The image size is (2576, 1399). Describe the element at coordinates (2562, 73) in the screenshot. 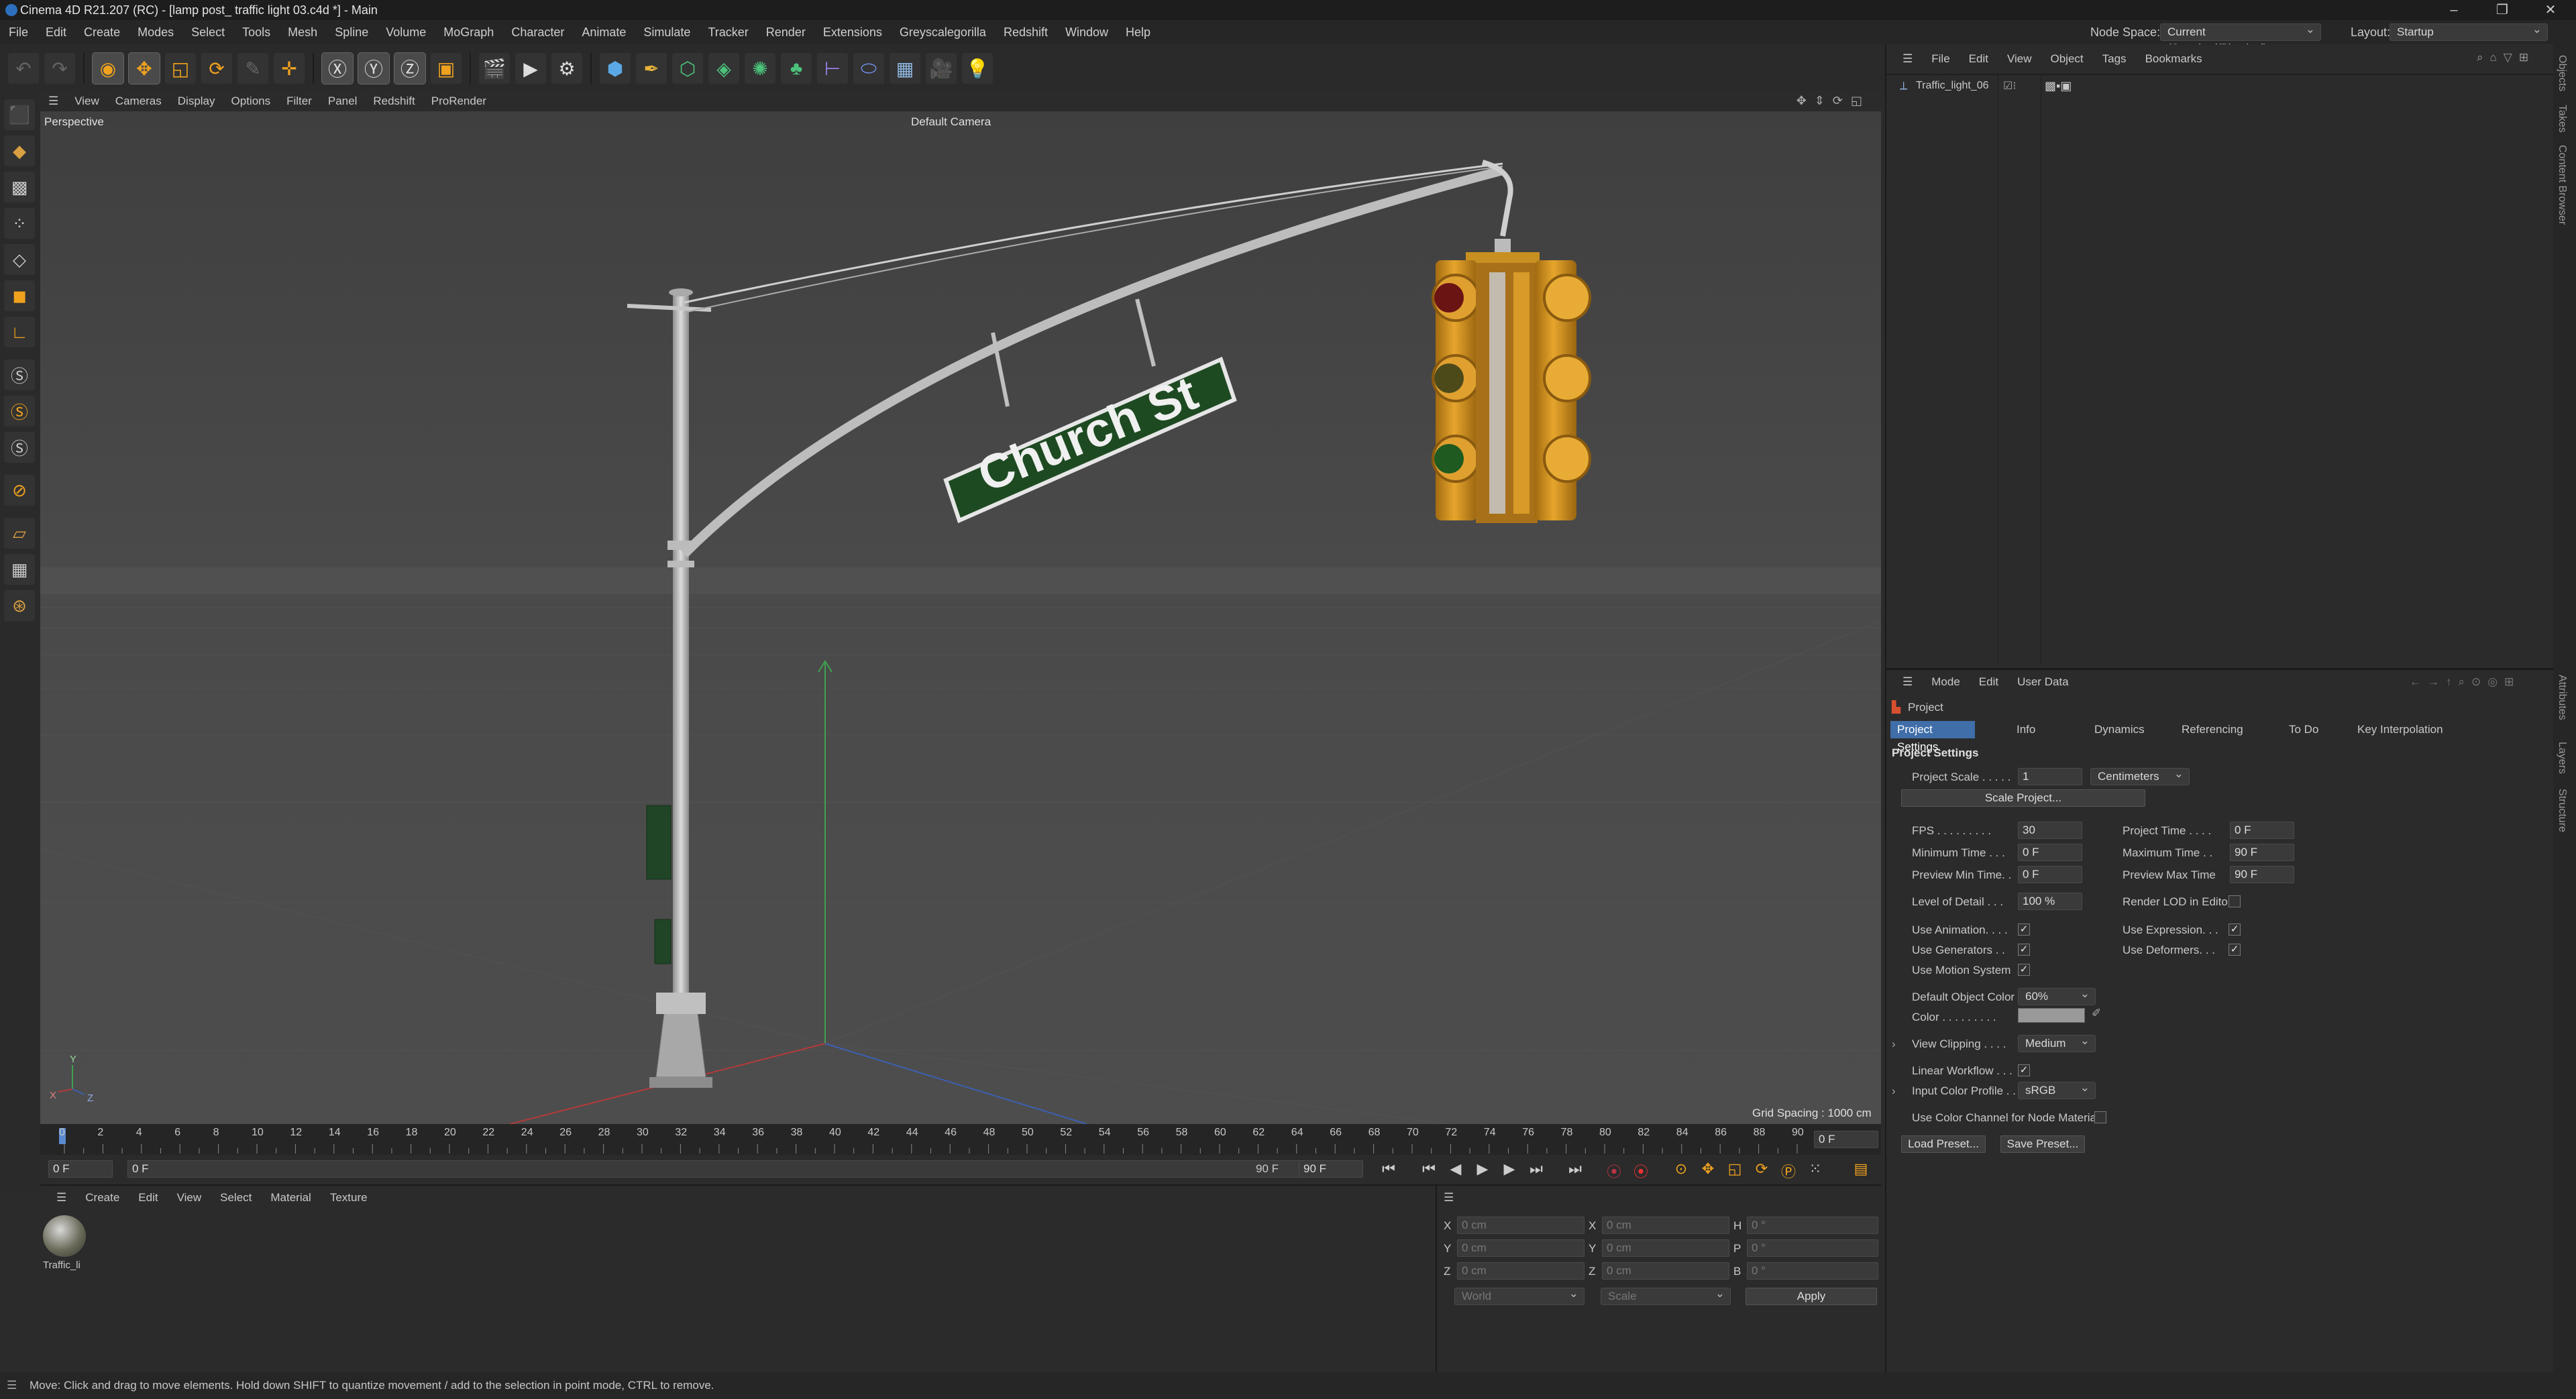

I see `side-tab-objects: Objects` at that location.